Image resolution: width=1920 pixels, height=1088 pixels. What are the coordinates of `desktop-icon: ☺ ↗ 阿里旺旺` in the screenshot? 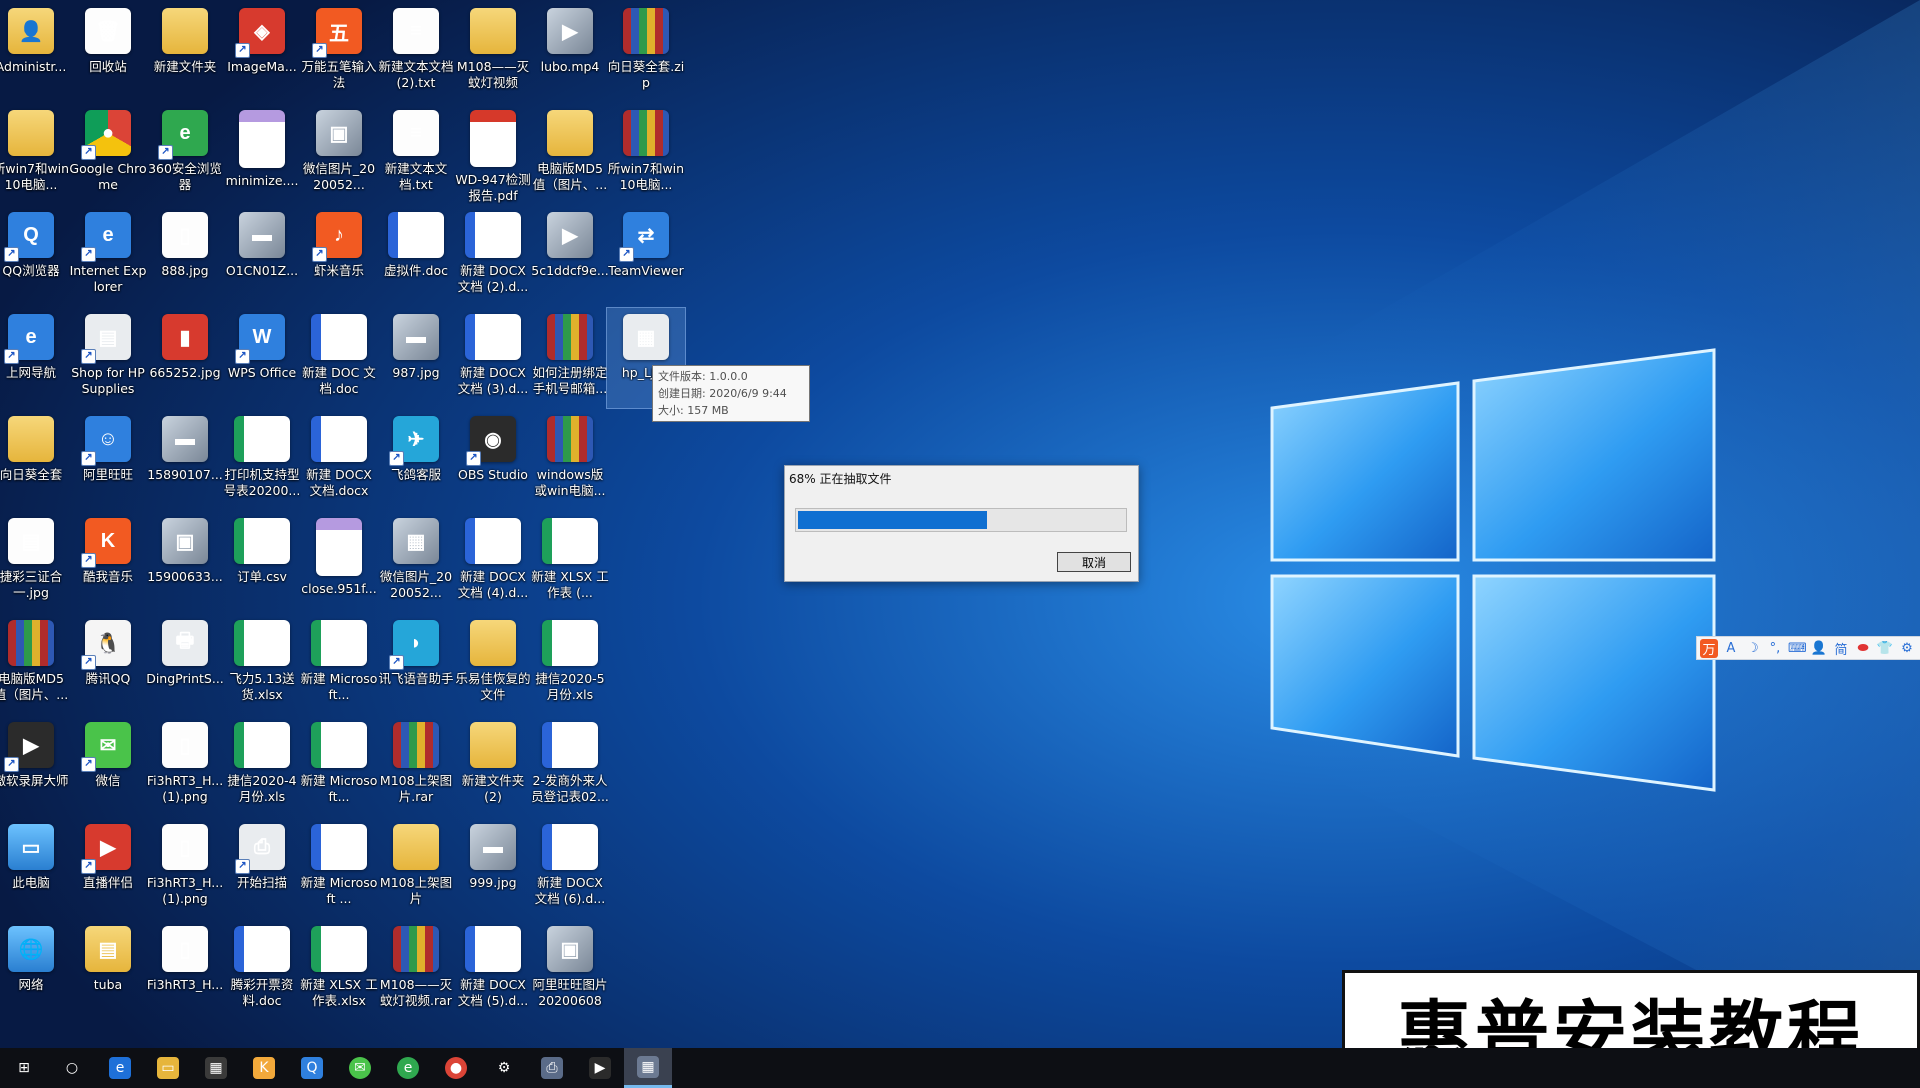 It's located at (108, 460).